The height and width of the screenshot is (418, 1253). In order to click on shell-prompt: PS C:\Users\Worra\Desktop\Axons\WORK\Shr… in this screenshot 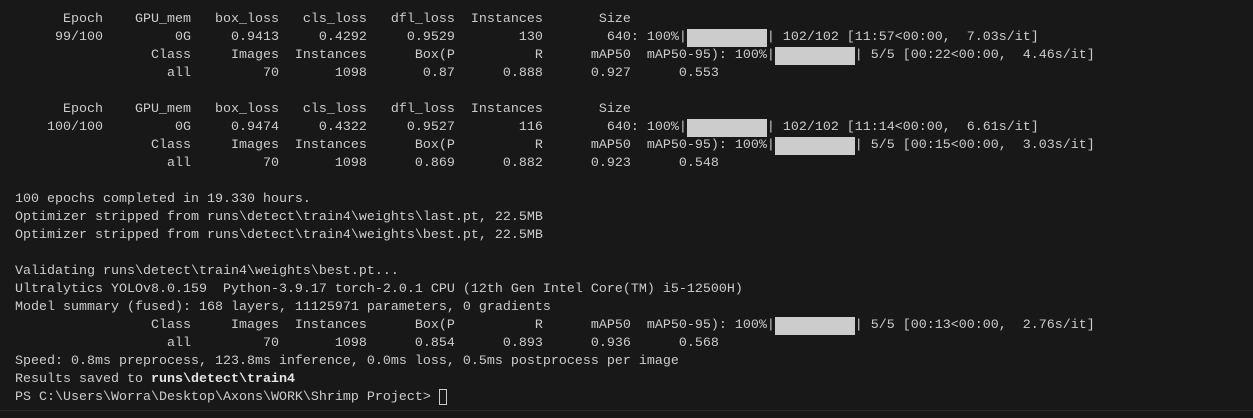, I will do `click(223, 397)`.